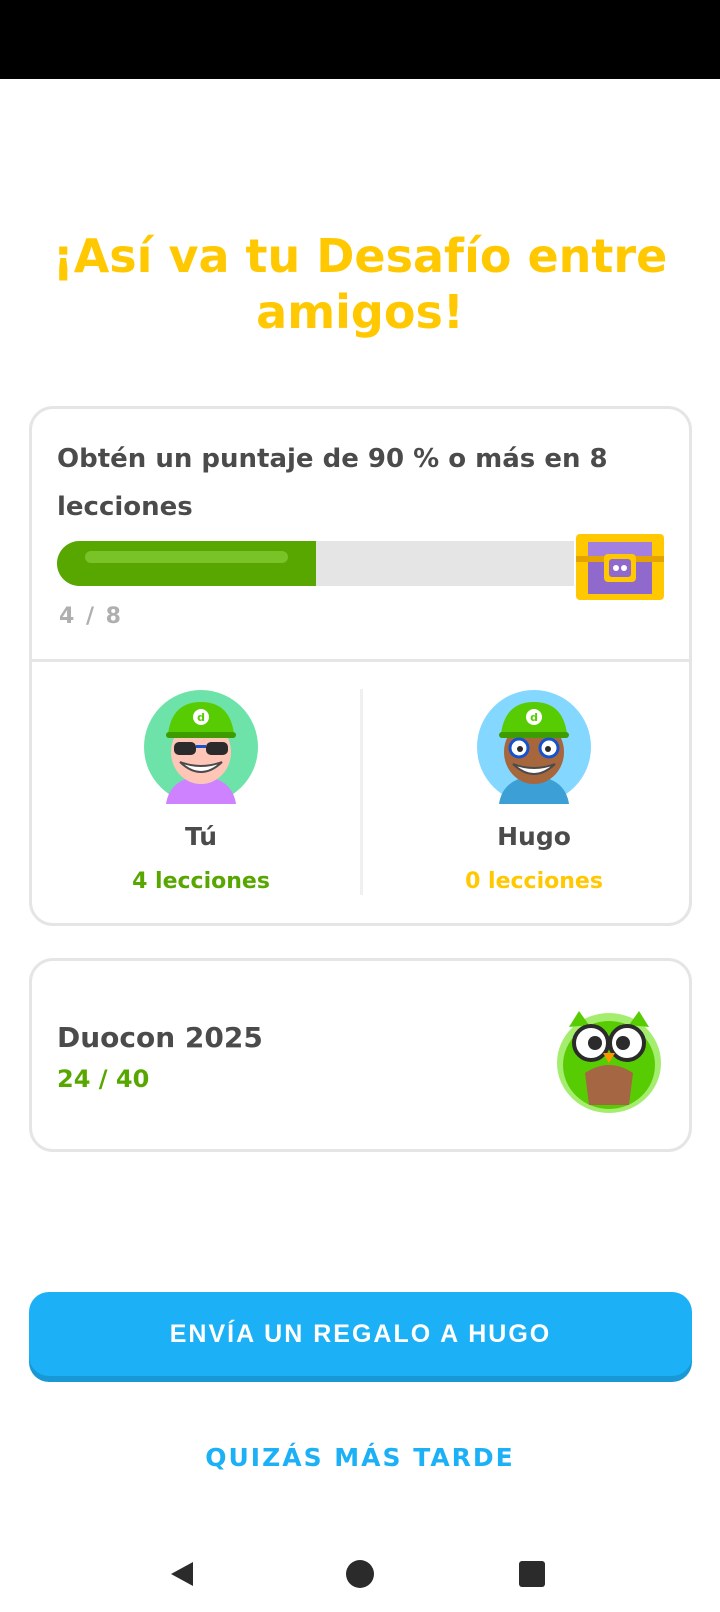 The width and height of the screenshot is (720, 1612). Describe the element at coordinates (360, 39) in the screenshot. I see `status-bar` at that location.